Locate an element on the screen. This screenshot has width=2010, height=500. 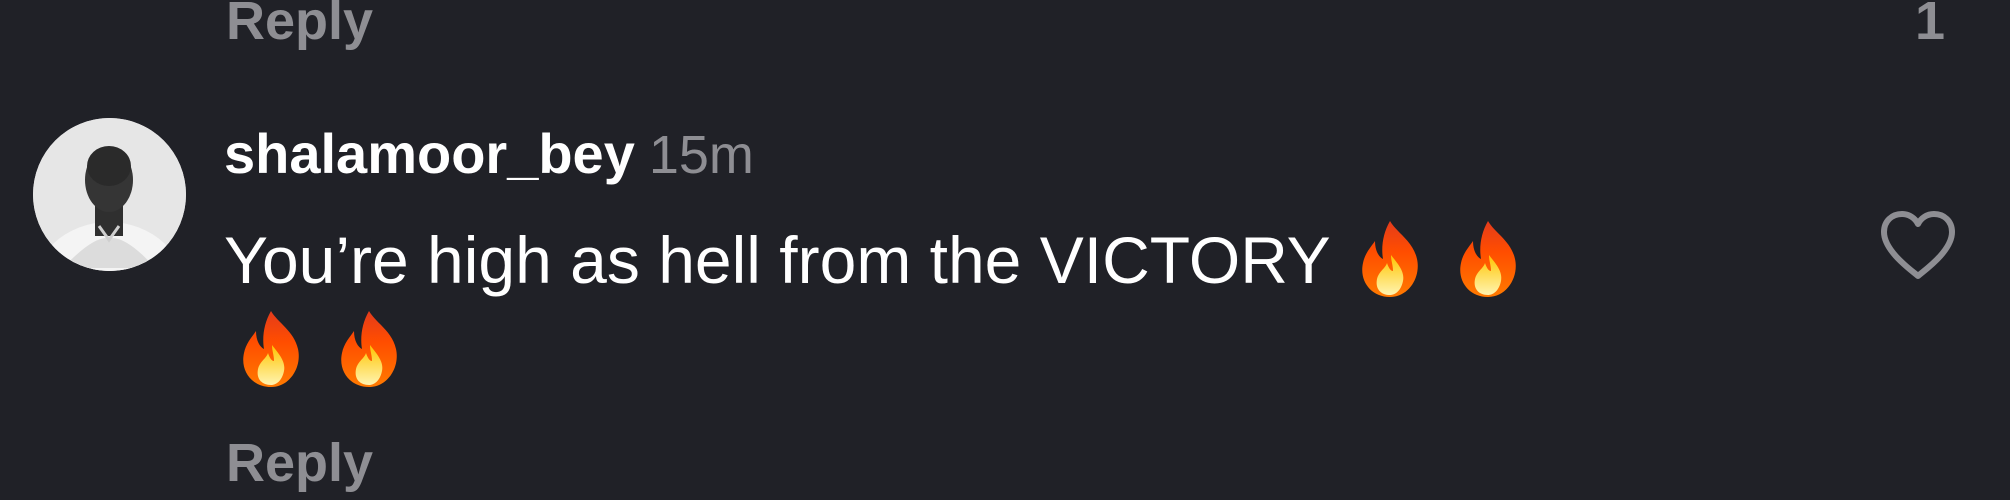
previous-comment-like-count: 1 is located at coordinates (1929, 25).